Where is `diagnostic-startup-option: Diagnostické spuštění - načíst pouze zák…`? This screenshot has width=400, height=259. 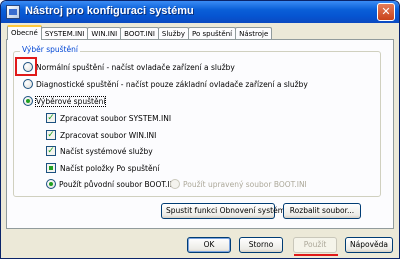 diagnostic-startup-option: Diagnostické spuštění - načíst pouze zák… is located at coordinates (165, 84).